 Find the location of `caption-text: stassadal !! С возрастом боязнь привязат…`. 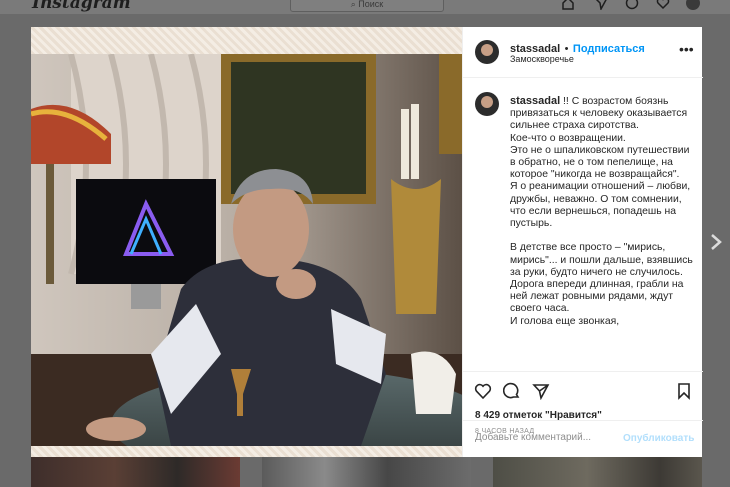

caption-text: stassadal !! С возрастом боязнь привязат… is located at coordinates (602, 211).